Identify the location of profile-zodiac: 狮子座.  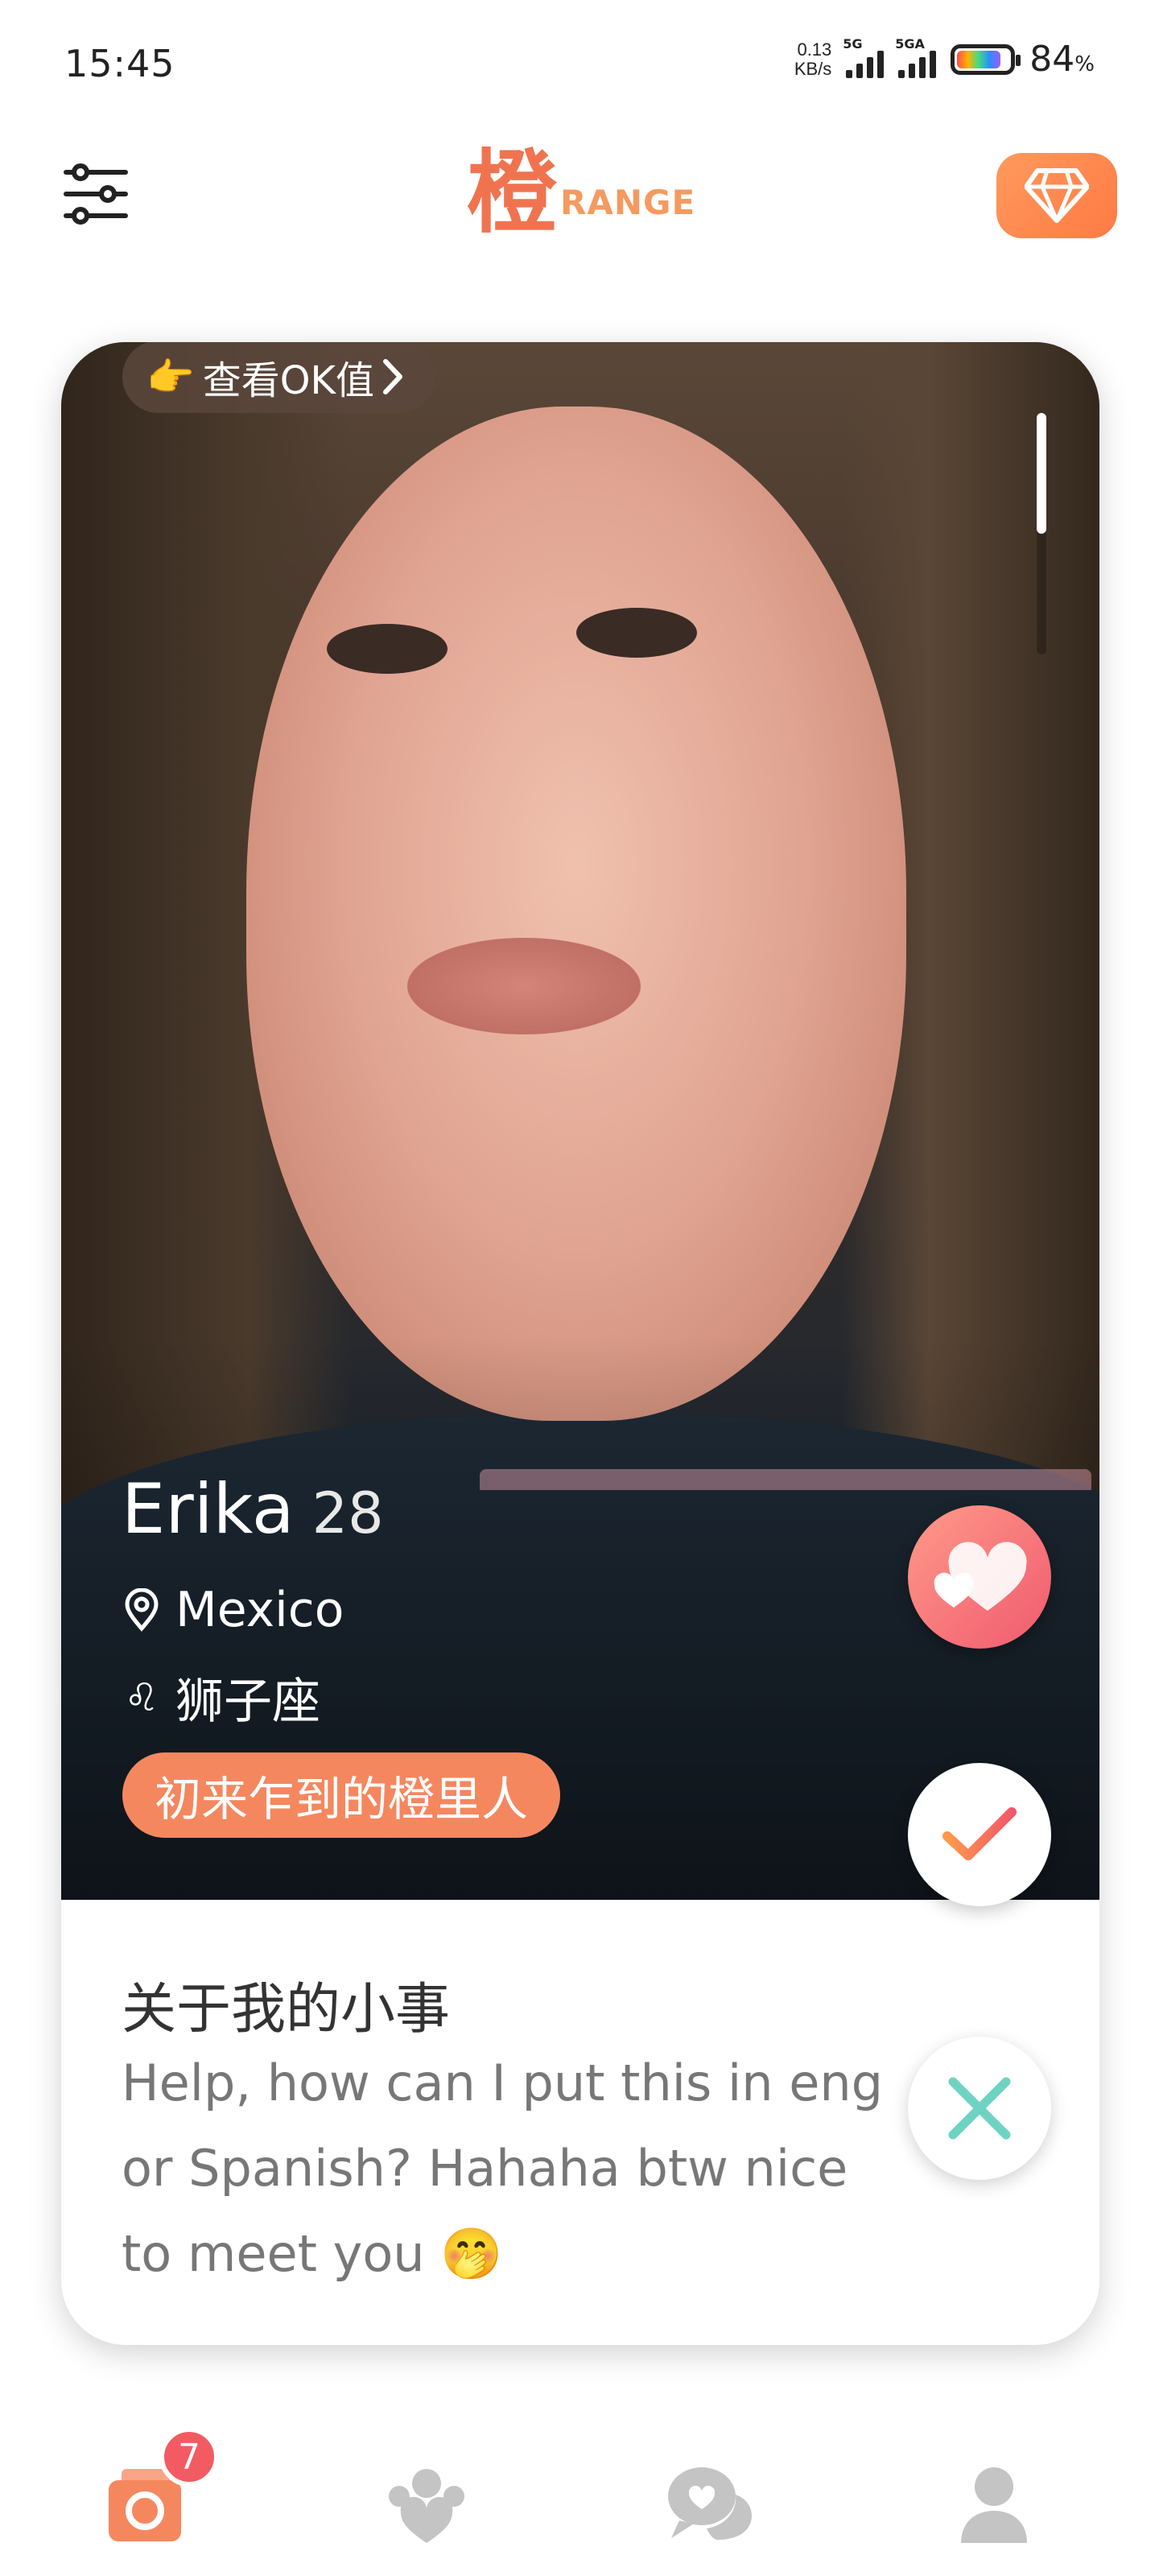
(247, 1702).